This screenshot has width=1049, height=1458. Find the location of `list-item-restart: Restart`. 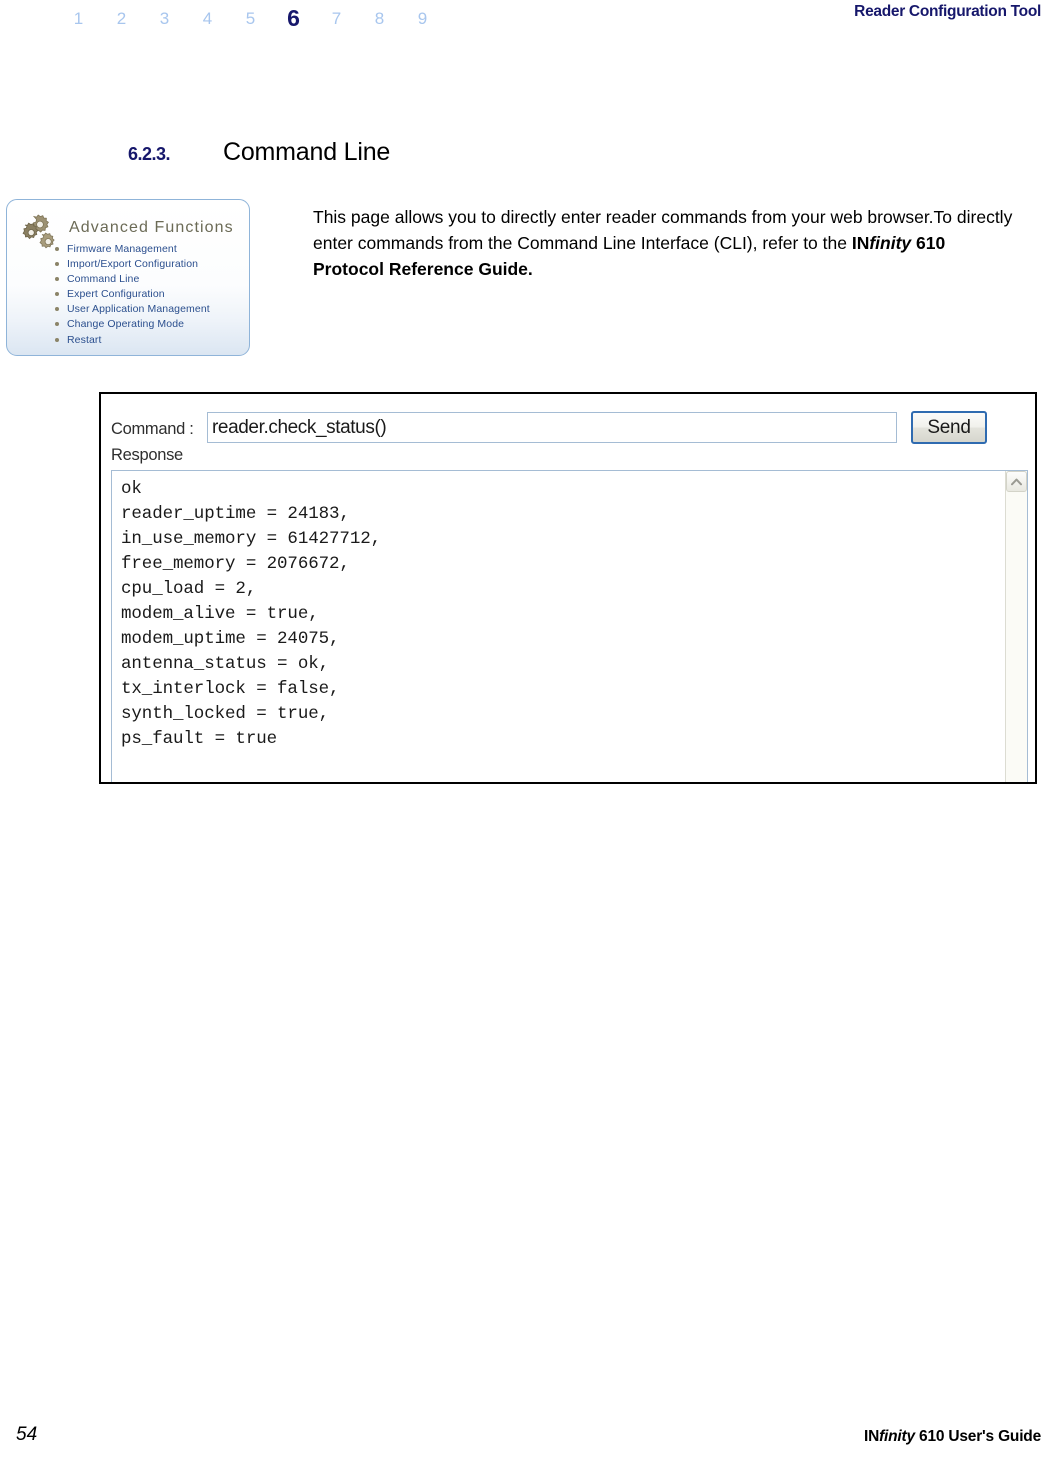

list-item-restart: Restart is located at coordinates (132, 340).